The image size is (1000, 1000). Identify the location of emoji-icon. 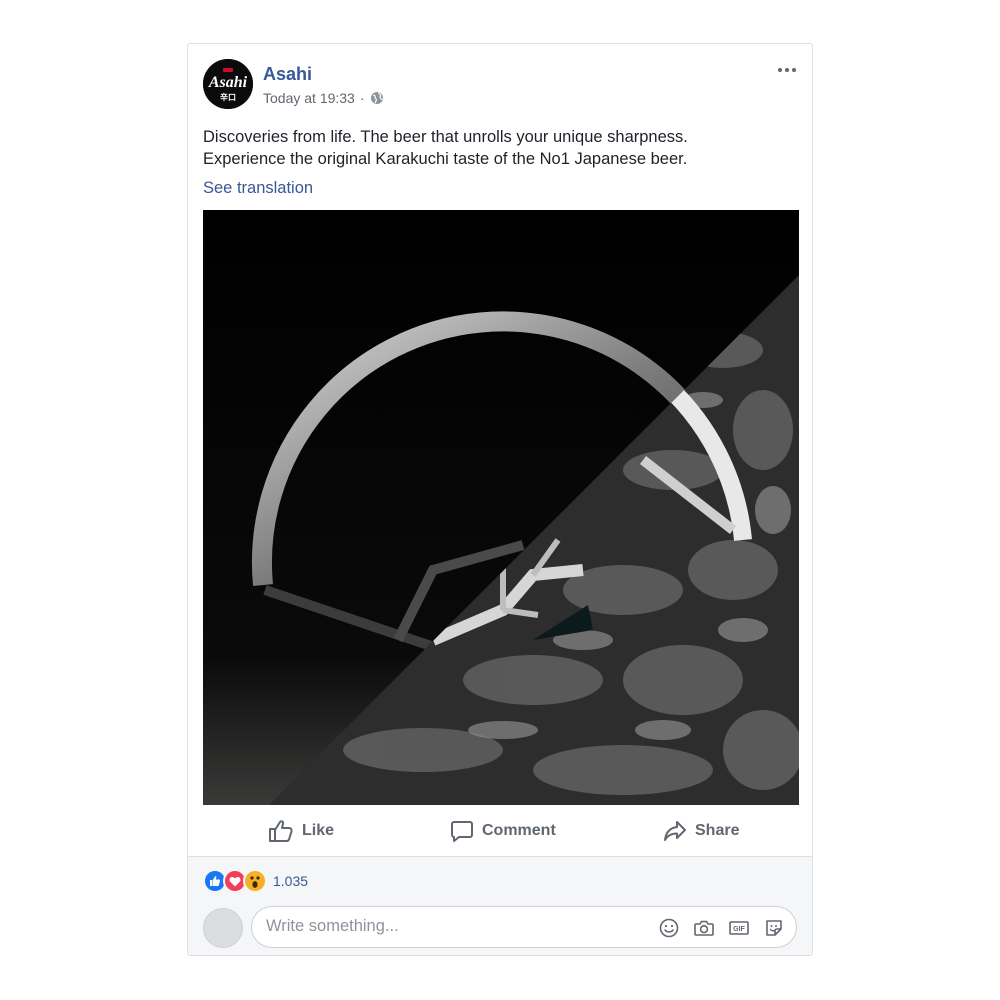
(669, 928).